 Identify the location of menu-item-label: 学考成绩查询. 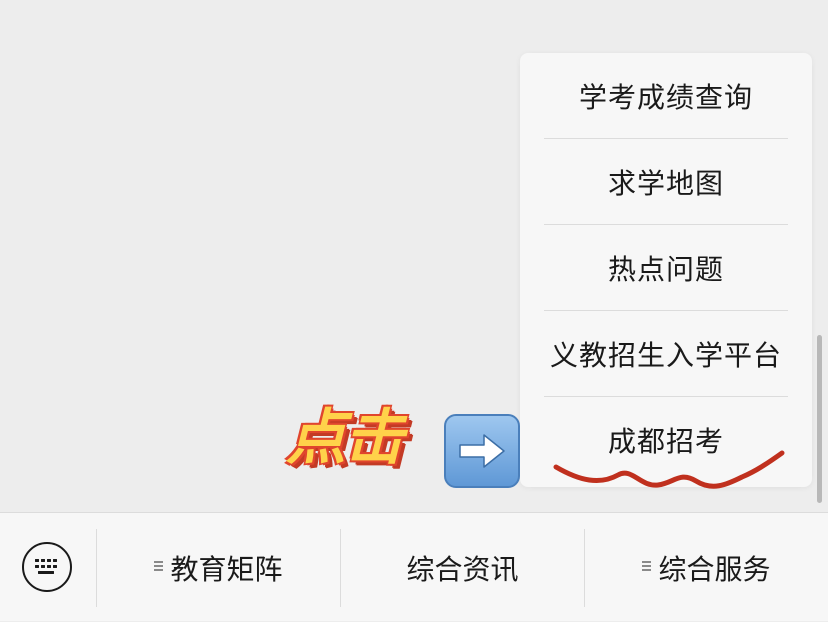
(665, 97).